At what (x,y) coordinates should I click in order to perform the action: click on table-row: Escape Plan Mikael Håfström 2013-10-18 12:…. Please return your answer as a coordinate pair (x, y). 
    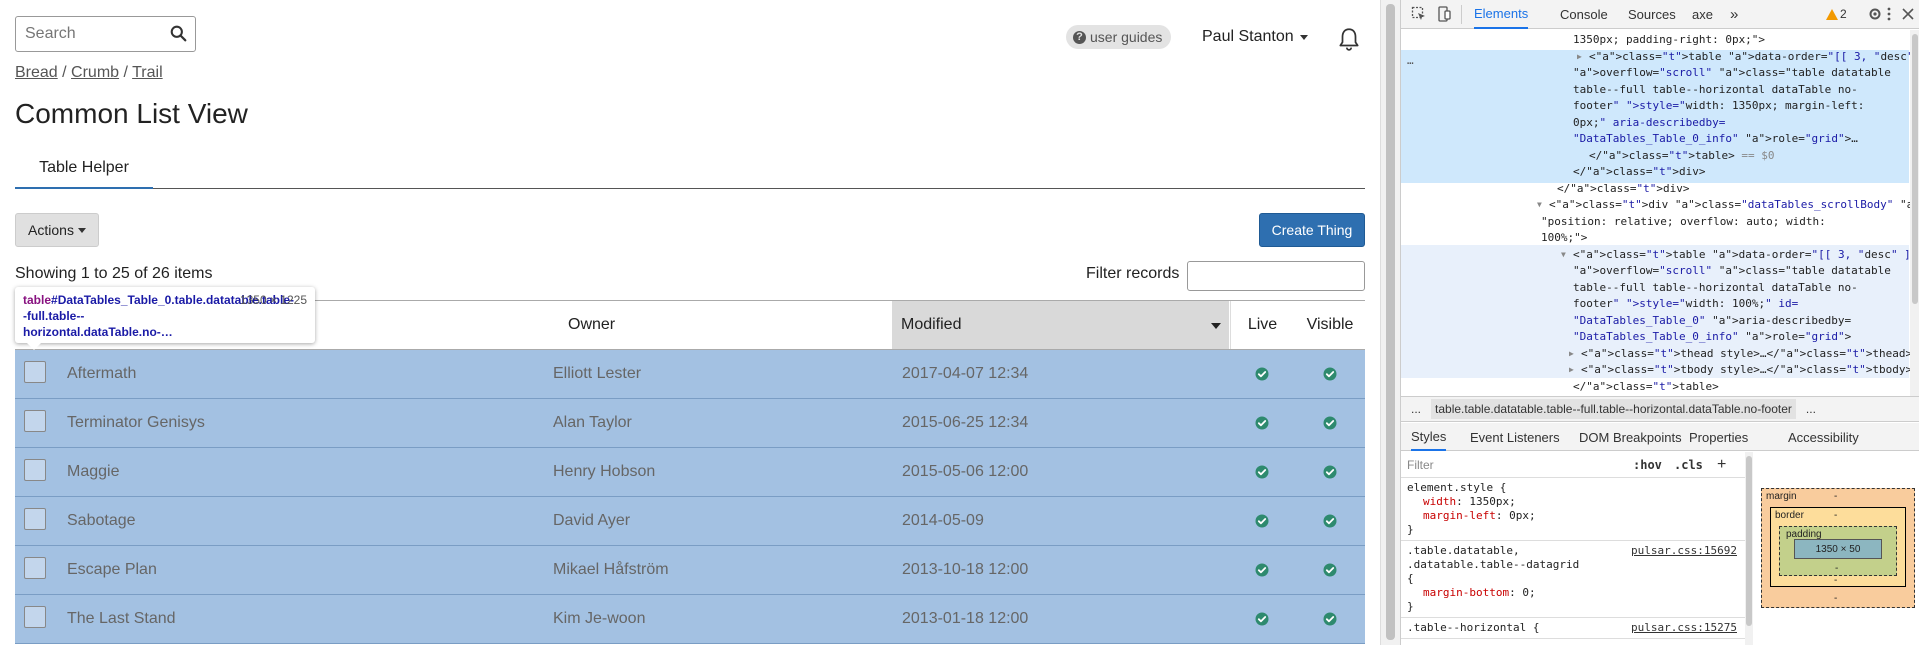
    Looking at the image, I should click on (690, 570).